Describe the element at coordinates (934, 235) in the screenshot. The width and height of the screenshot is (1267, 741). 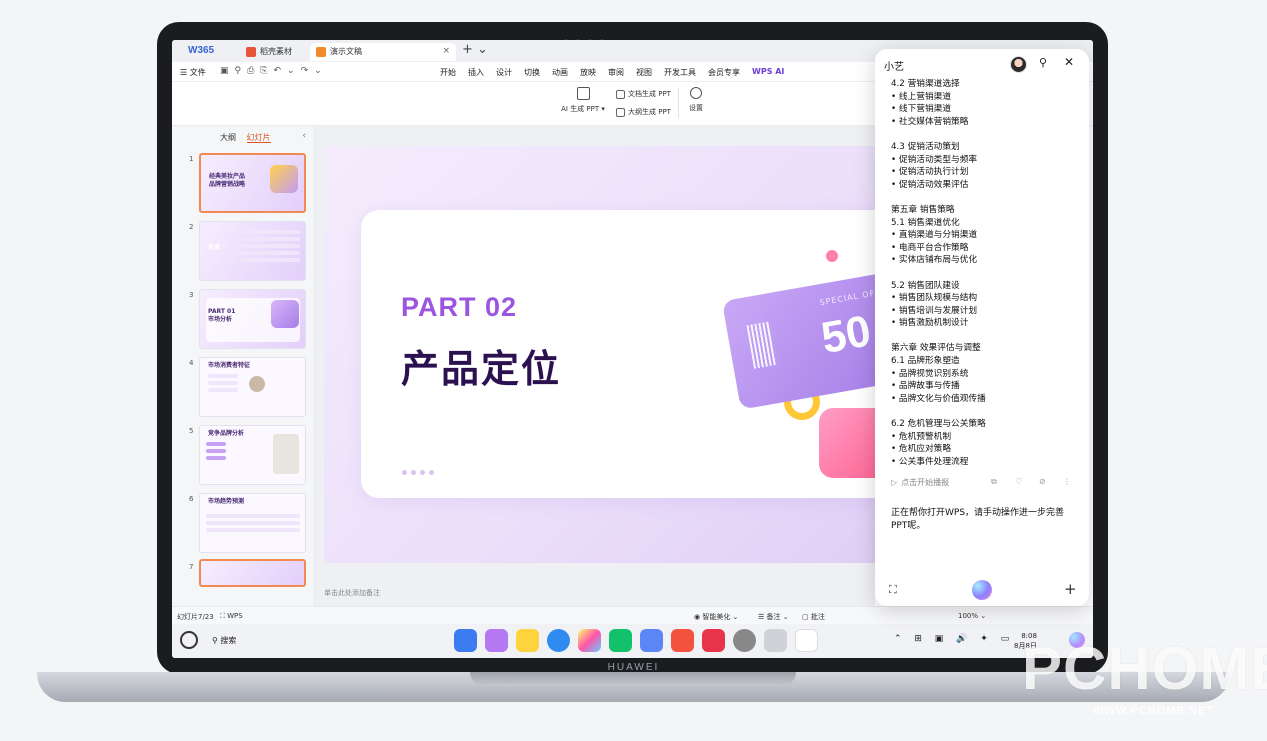
I see `outline-line: • 直销渠道与分销渠道` at that location.